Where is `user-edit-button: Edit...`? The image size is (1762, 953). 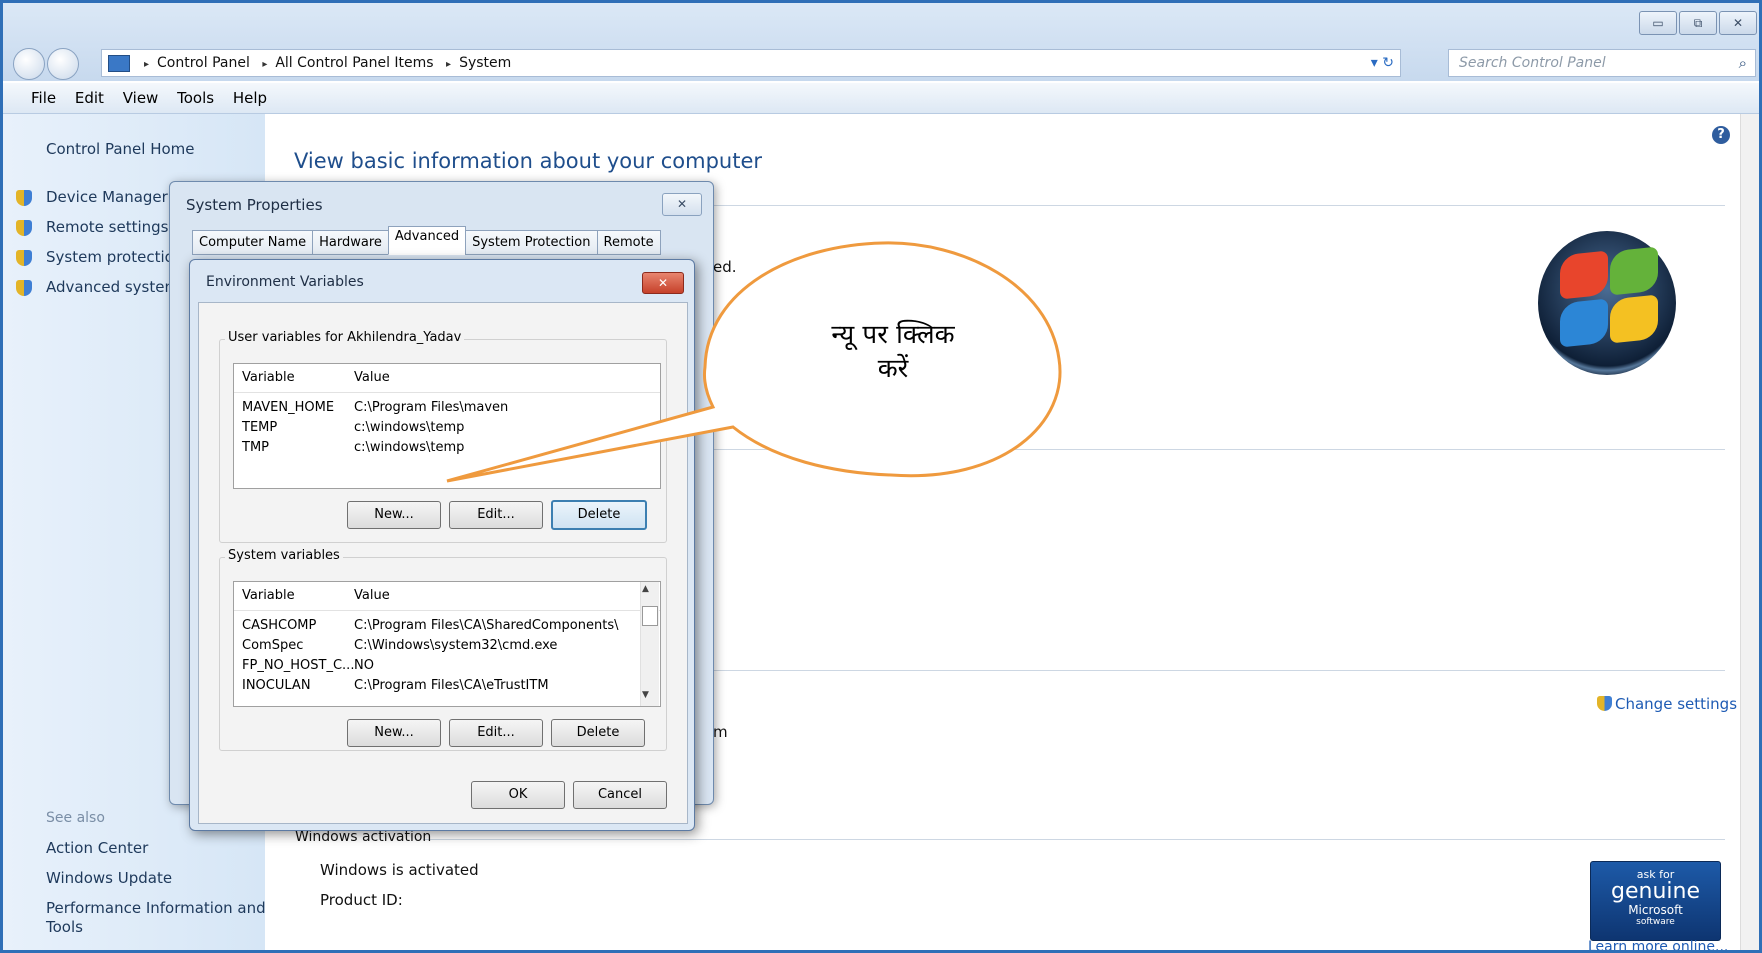 user-edit-button: Edit... is located at coordinates (496, 515).